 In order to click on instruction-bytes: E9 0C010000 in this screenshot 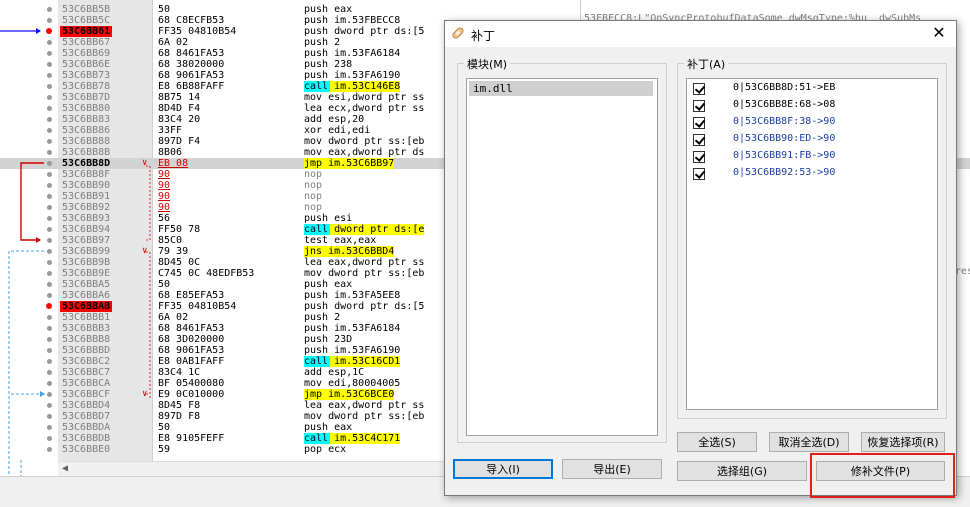, I will do `click(191, 394)`.